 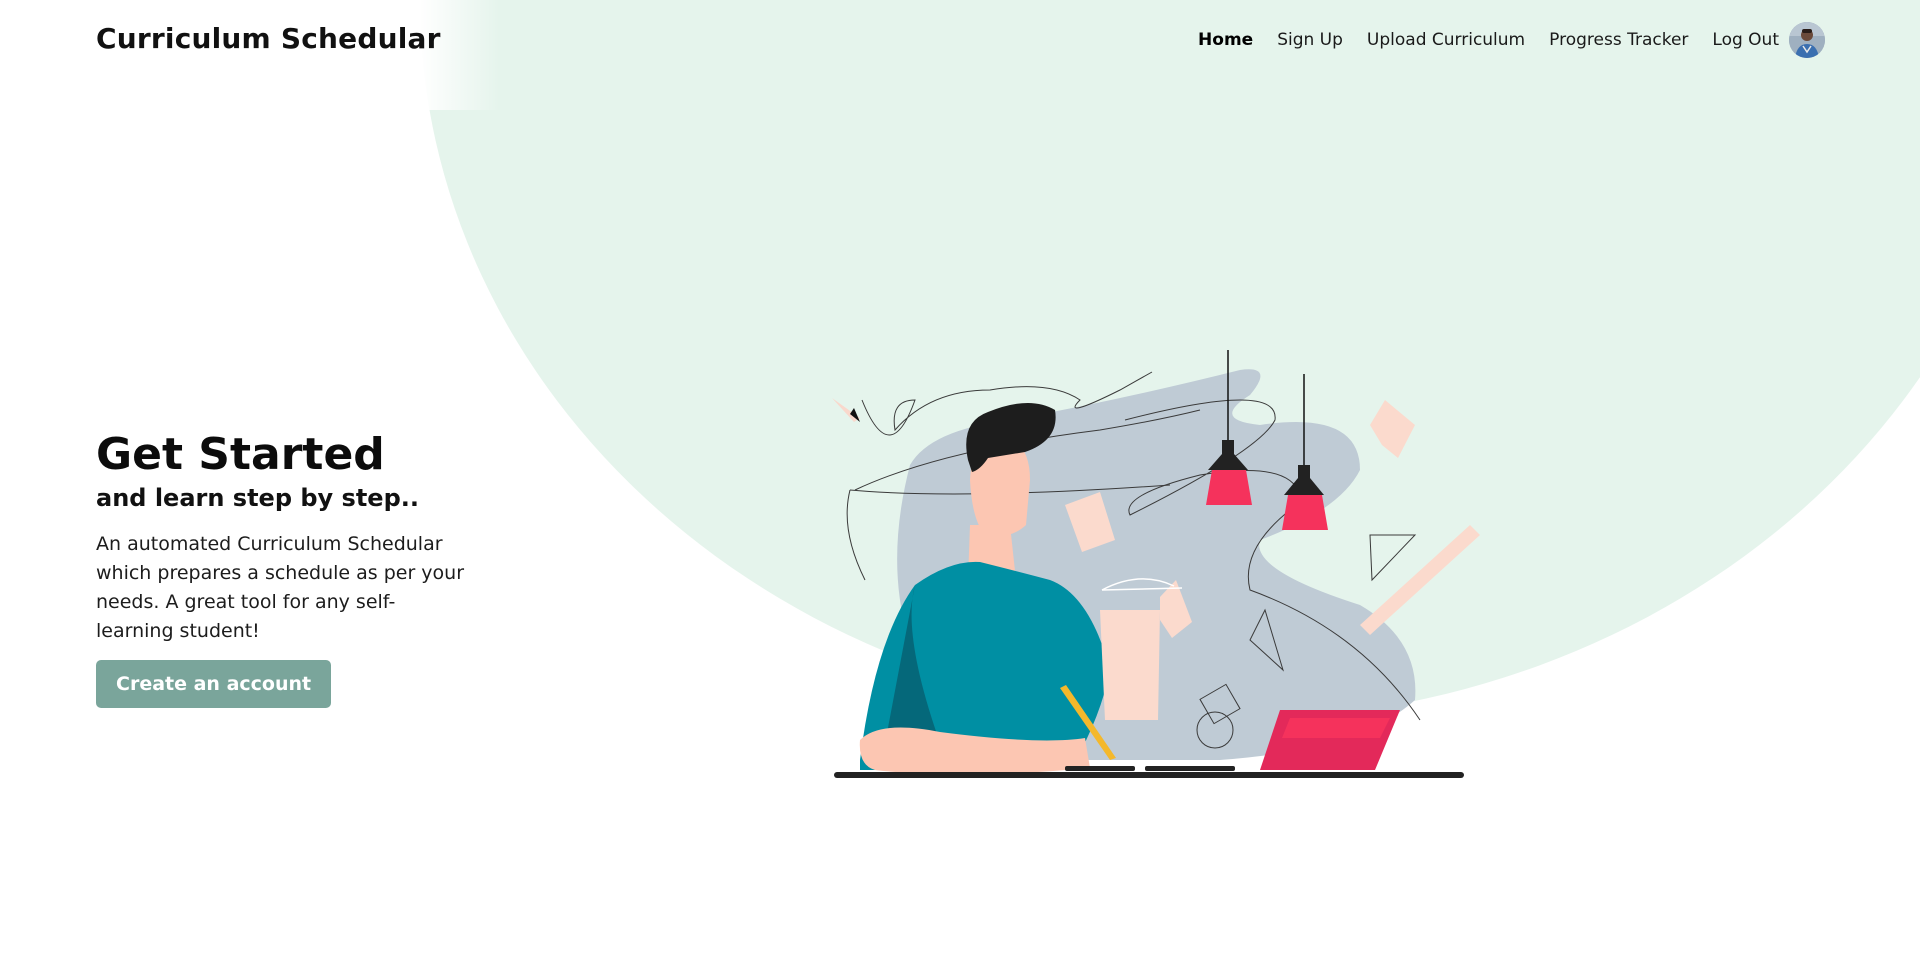 I want to click on background-fade, so click(x=460, y=55).